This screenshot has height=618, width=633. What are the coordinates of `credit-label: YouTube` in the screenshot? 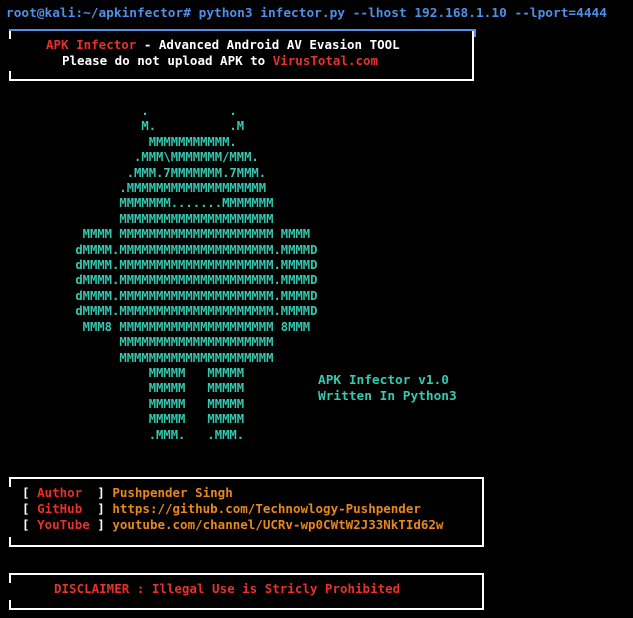 It's located at (63, 524).